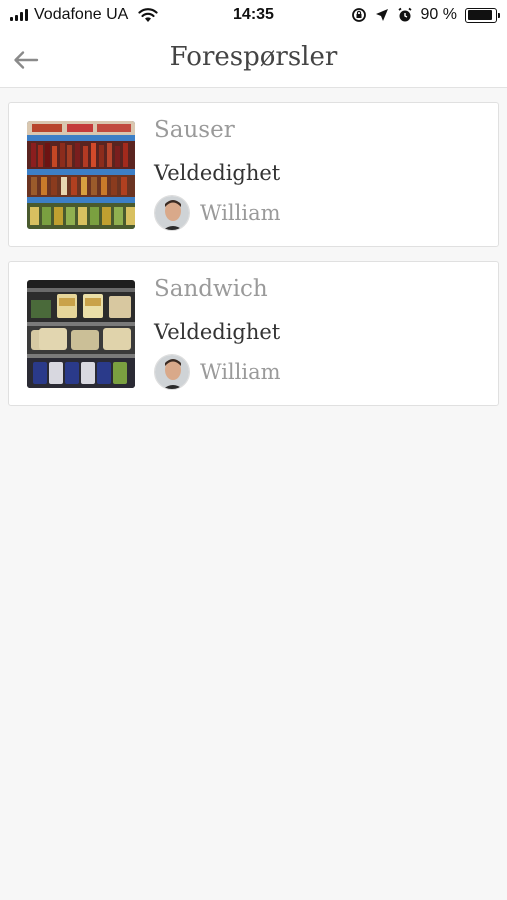 The image size is (507, 900). What do you see at coordinates (438, 14) in the screenshot?
I see `battery-percent: 90 %` at bounding box center [438, 14].